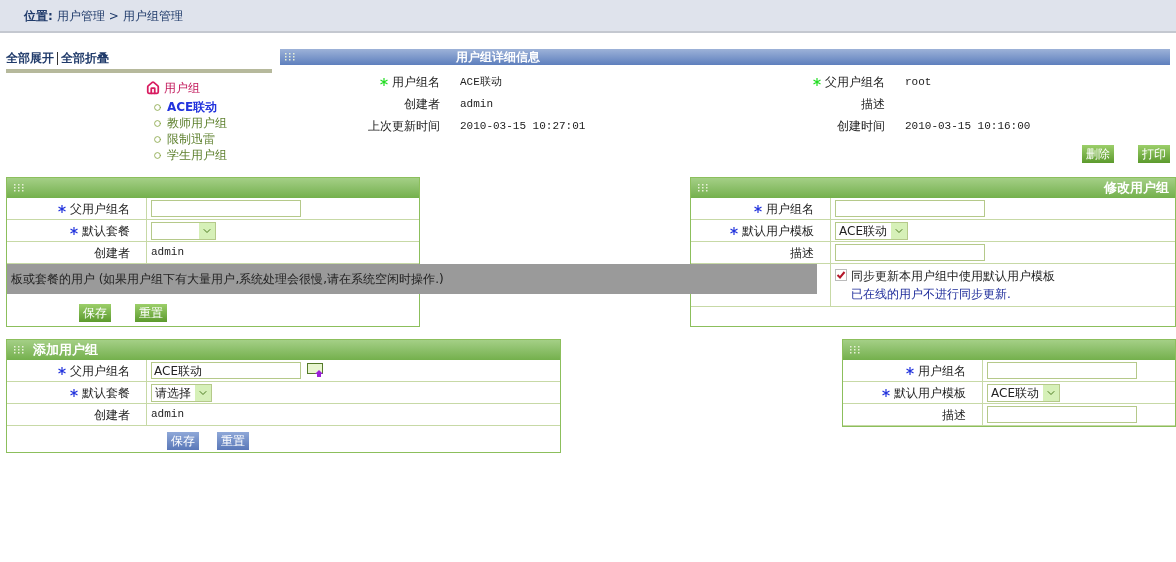 The width and height of the screenshot is (1176, 562). Describe the element at coordinates (191, 139) in the screenshot. I see `tree-item: 限制迅雷` at that location.